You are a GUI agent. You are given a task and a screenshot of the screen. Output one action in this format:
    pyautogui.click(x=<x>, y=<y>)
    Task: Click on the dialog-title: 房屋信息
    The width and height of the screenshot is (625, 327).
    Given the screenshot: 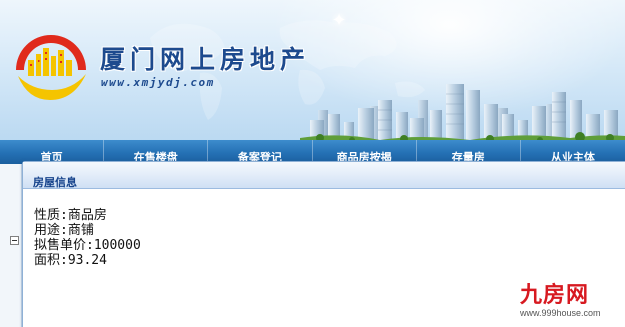 What is the action you would take?
    pyautogui.click(x=55, y=182)
    